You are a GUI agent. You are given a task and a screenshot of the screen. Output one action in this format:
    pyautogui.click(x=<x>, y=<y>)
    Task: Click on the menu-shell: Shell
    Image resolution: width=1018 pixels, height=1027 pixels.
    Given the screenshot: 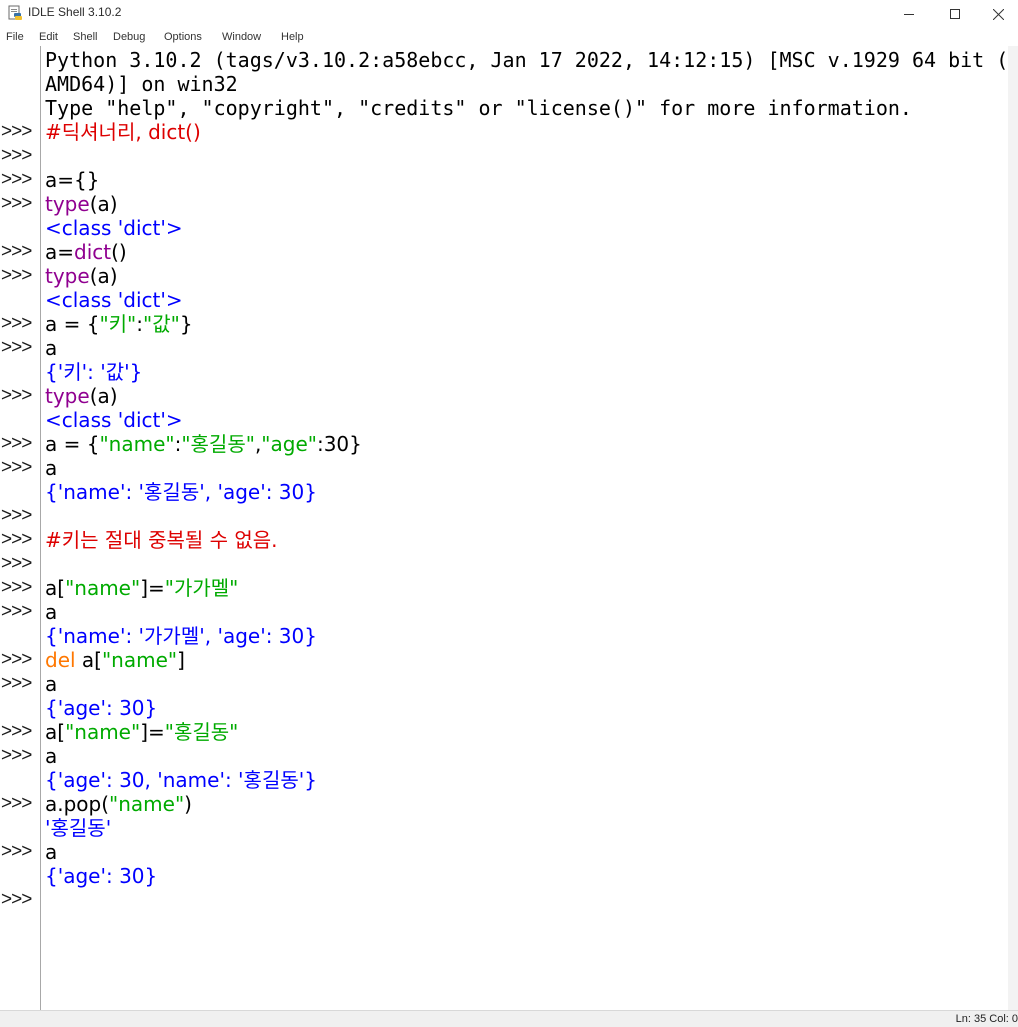 What is the action you would take?
    pyautogui.click(x=85, y=37)
    